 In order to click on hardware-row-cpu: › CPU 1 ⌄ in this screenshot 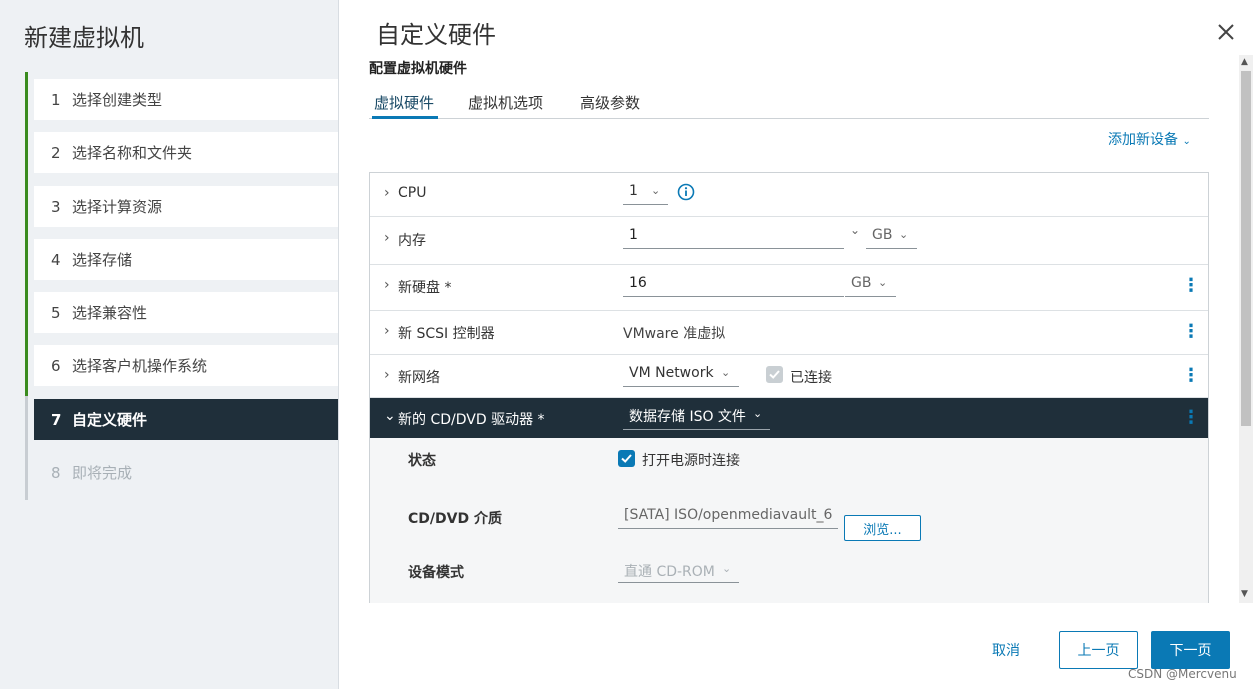, I will do `click(789, 195)`.